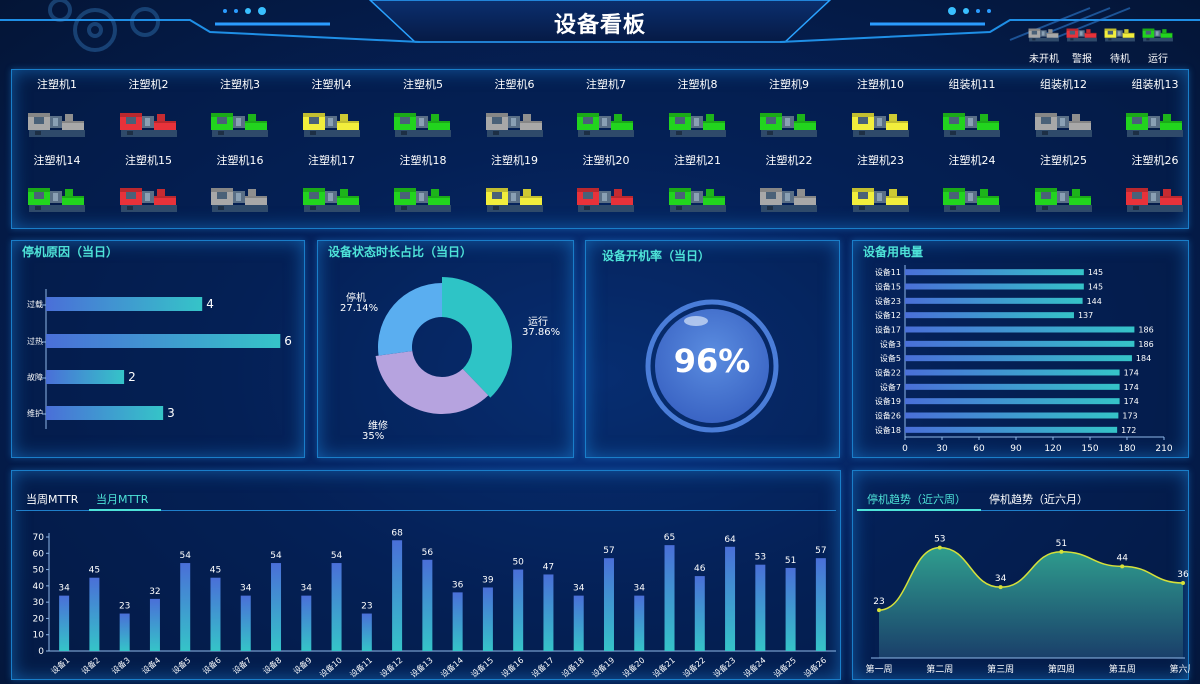 Image resolution: width=1200 pixels, height=684 pixels. Describe the element at coordinates (1120, 36) in the screenshot. I see `legend-machine-icon` at that location.